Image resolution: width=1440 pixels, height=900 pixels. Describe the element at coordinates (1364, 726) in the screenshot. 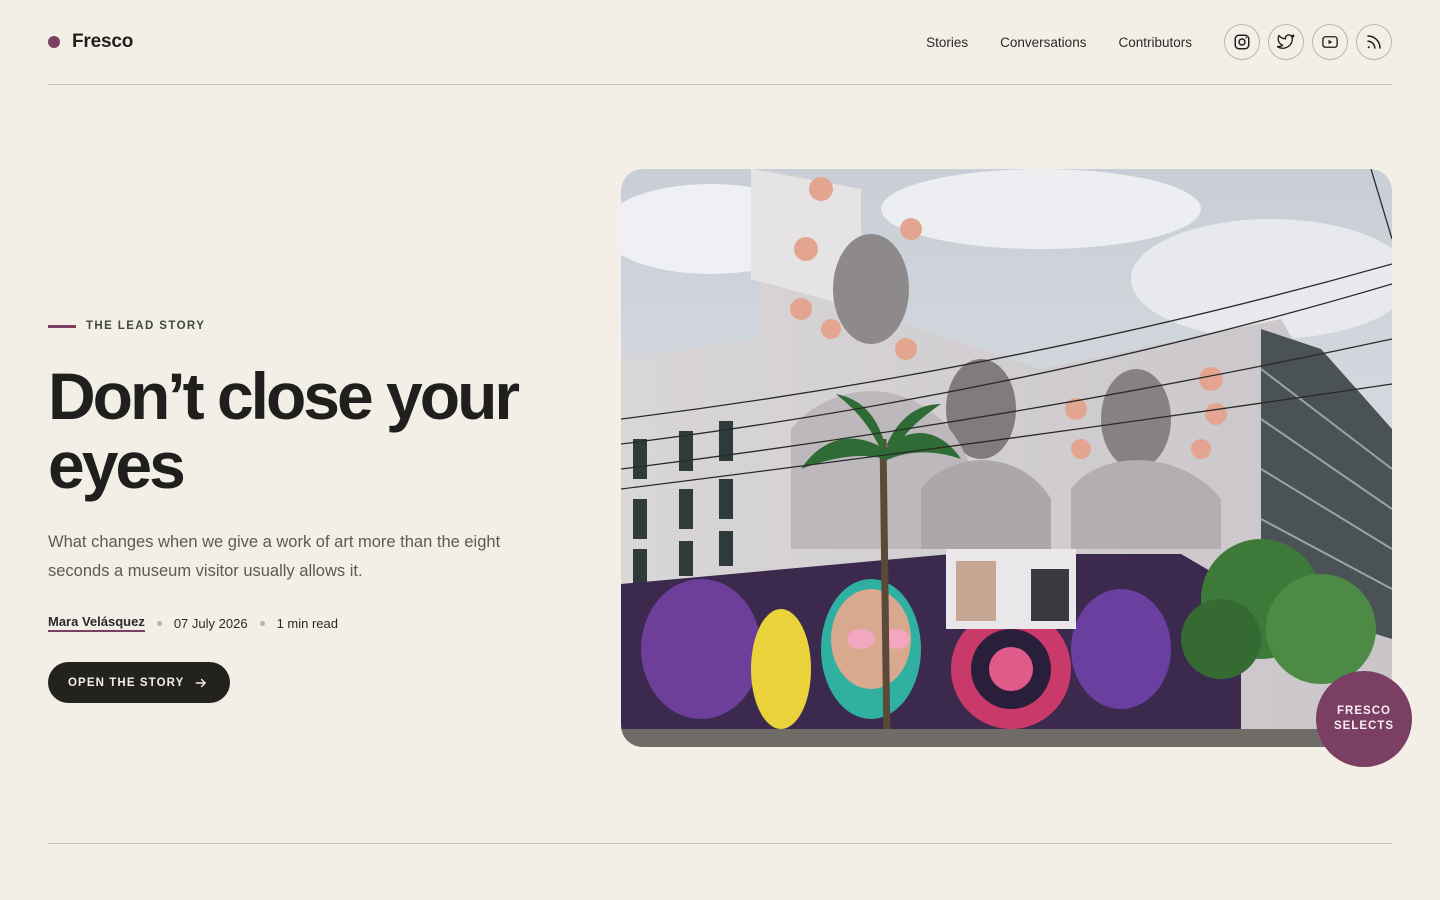

I see `badge-line-2: SELECTS` at that location.